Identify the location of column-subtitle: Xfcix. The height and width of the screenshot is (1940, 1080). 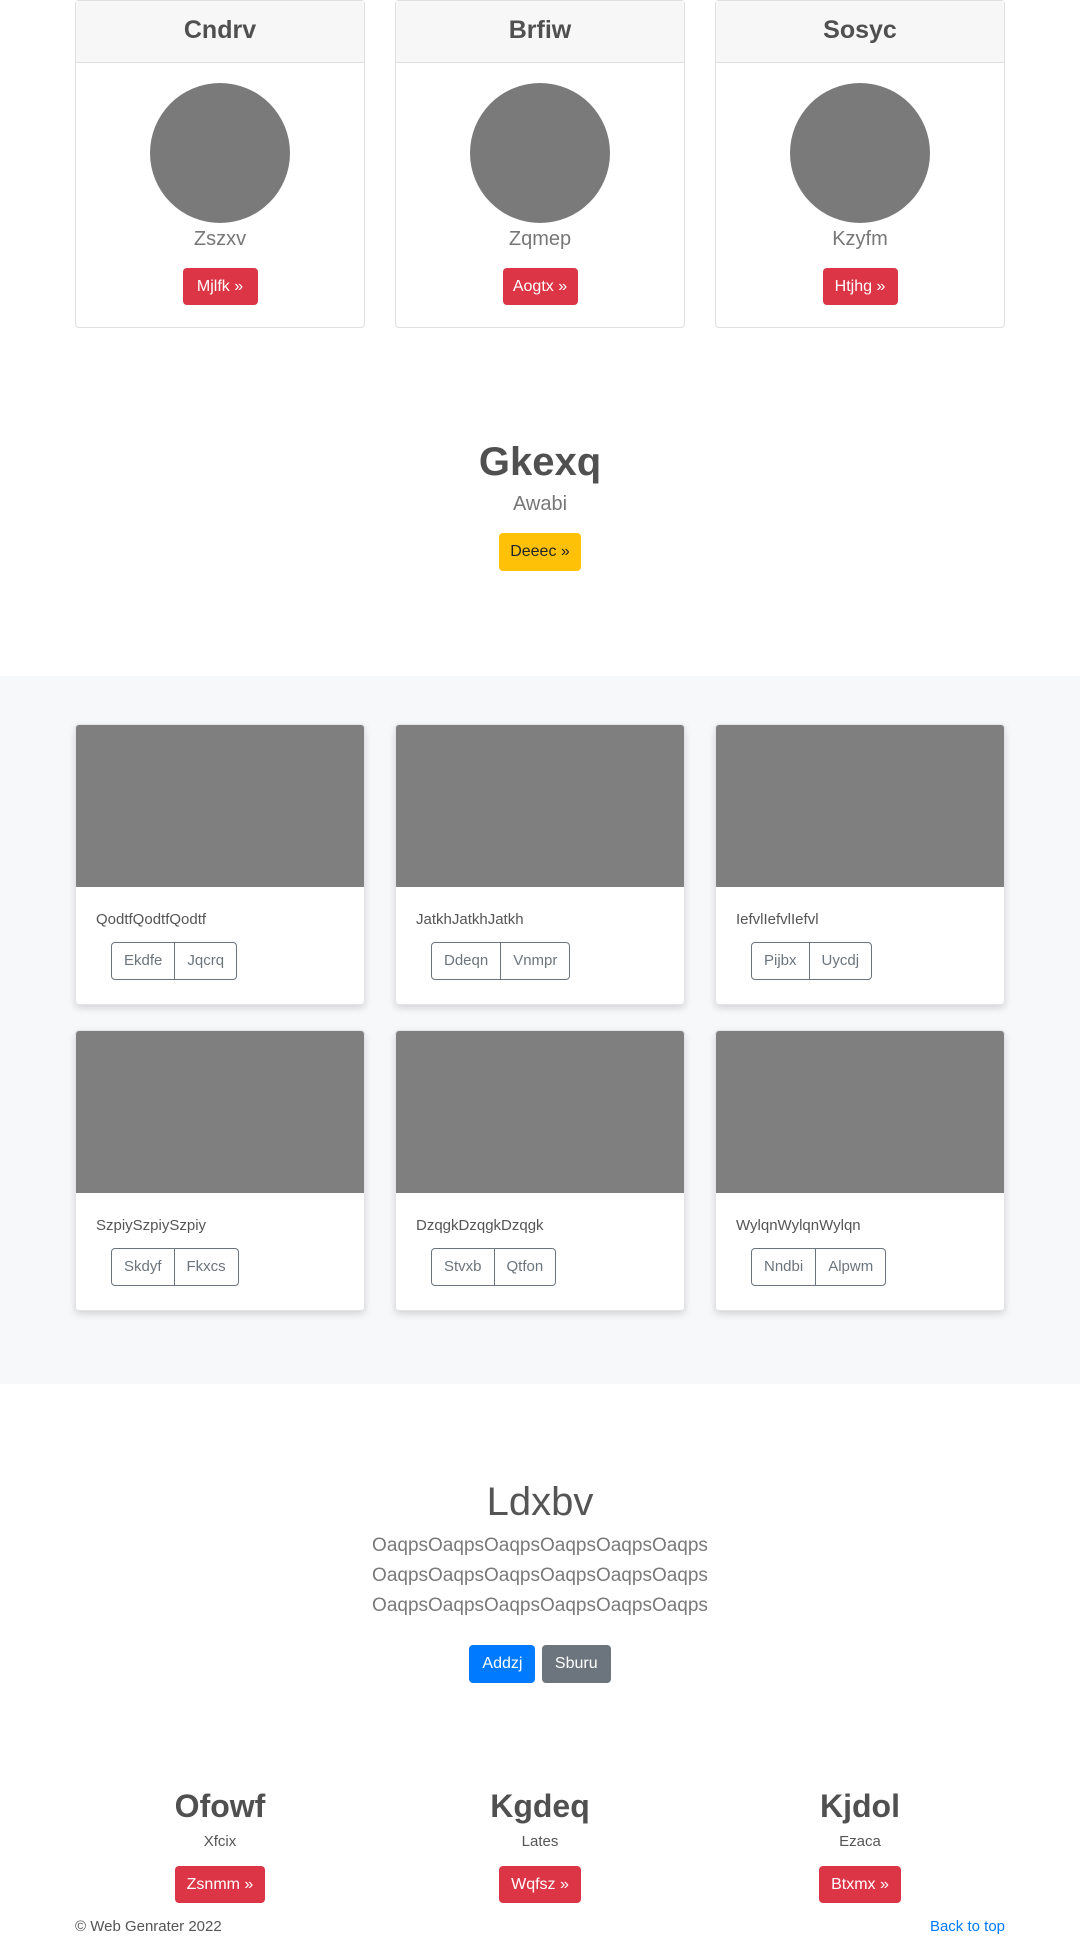
(220, 1841).